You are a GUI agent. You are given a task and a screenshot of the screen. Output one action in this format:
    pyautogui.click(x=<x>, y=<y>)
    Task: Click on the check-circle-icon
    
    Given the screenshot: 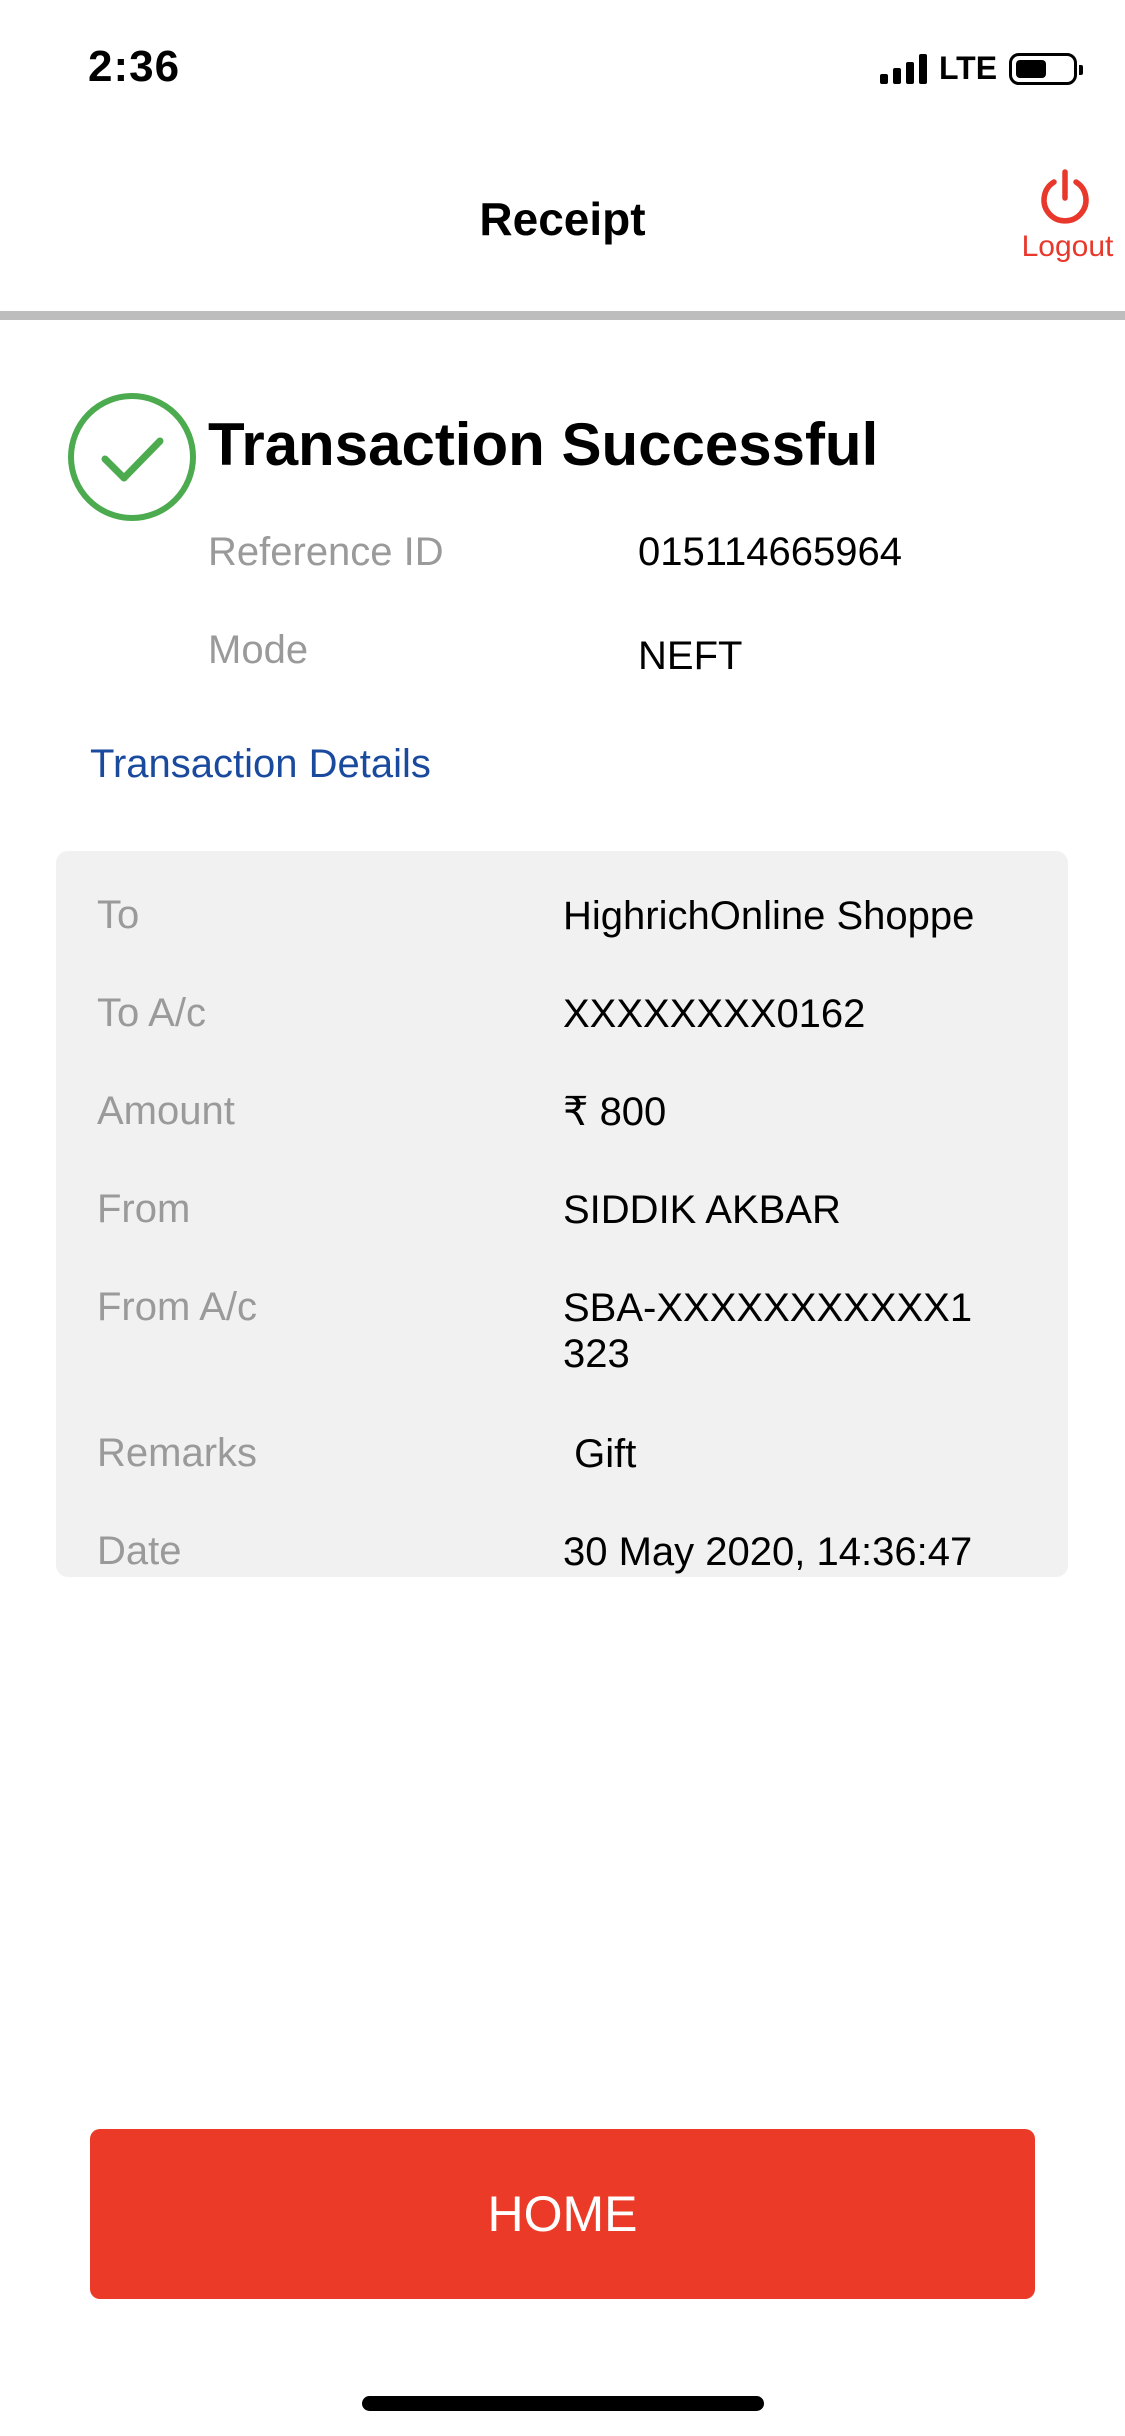 What is the action you would take?
    pyautogui.click(x=132, y=457)
    